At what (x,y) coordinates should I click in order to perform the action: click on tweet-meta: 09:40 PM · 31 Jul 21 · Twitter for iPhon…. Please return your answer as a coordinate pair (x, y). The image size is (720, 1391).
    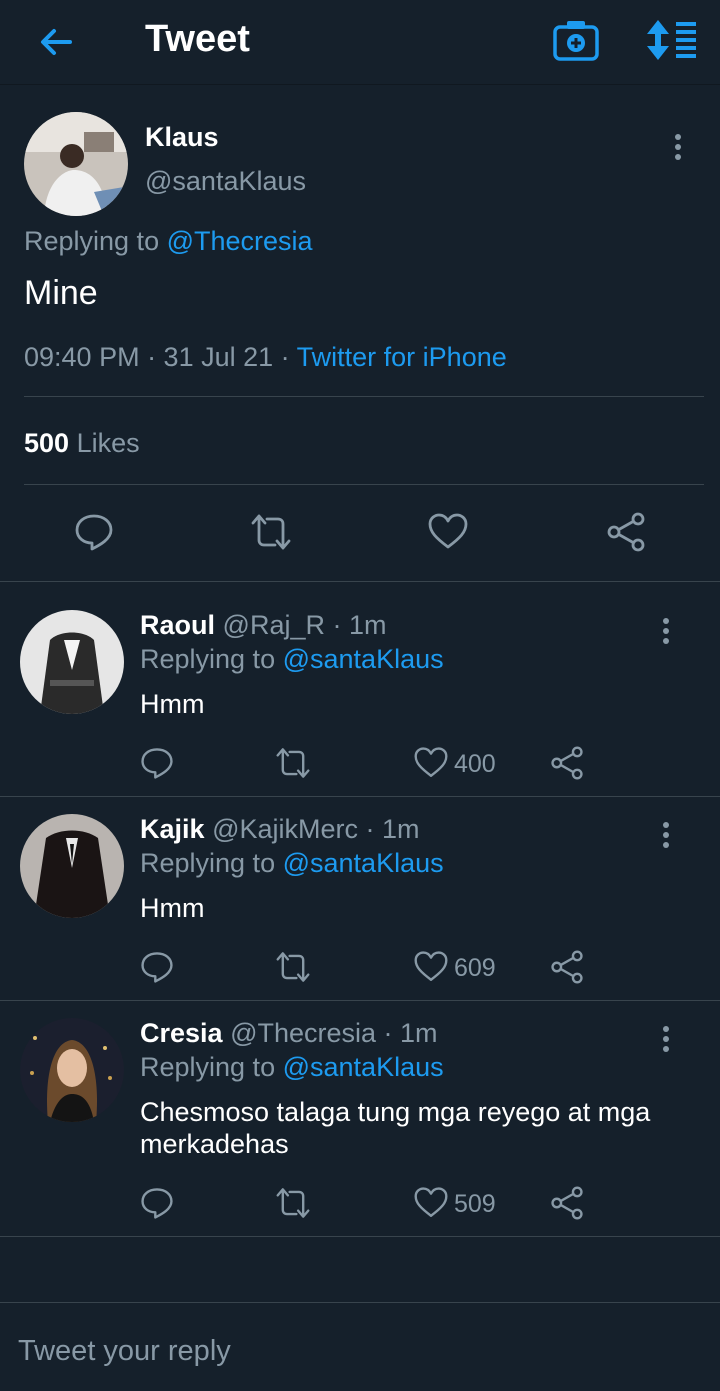
    Looking at the image, I should click on (265, 357).